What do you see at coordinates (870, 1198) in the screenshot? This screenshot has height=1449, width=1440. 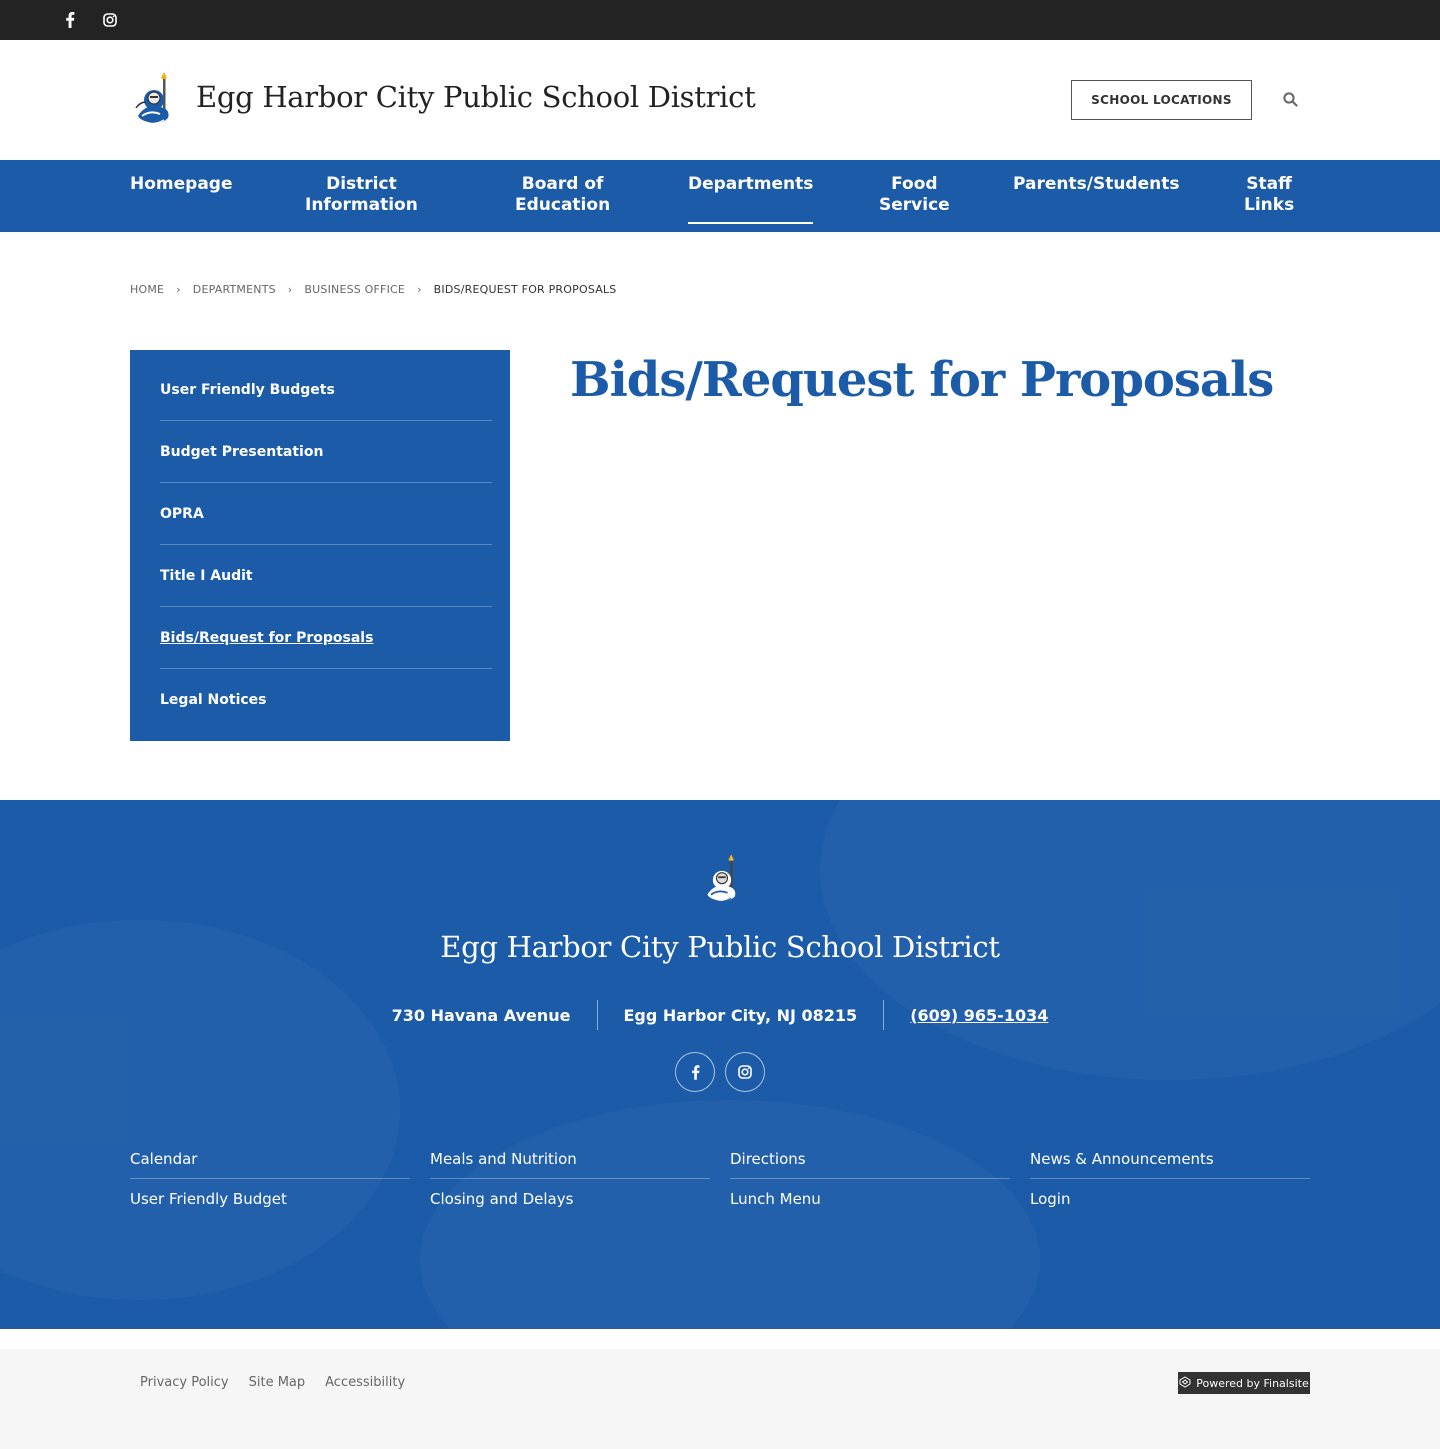 I see `quicklink-lunch-menu: Lunch Menu` at bounding box center [870, 1198].